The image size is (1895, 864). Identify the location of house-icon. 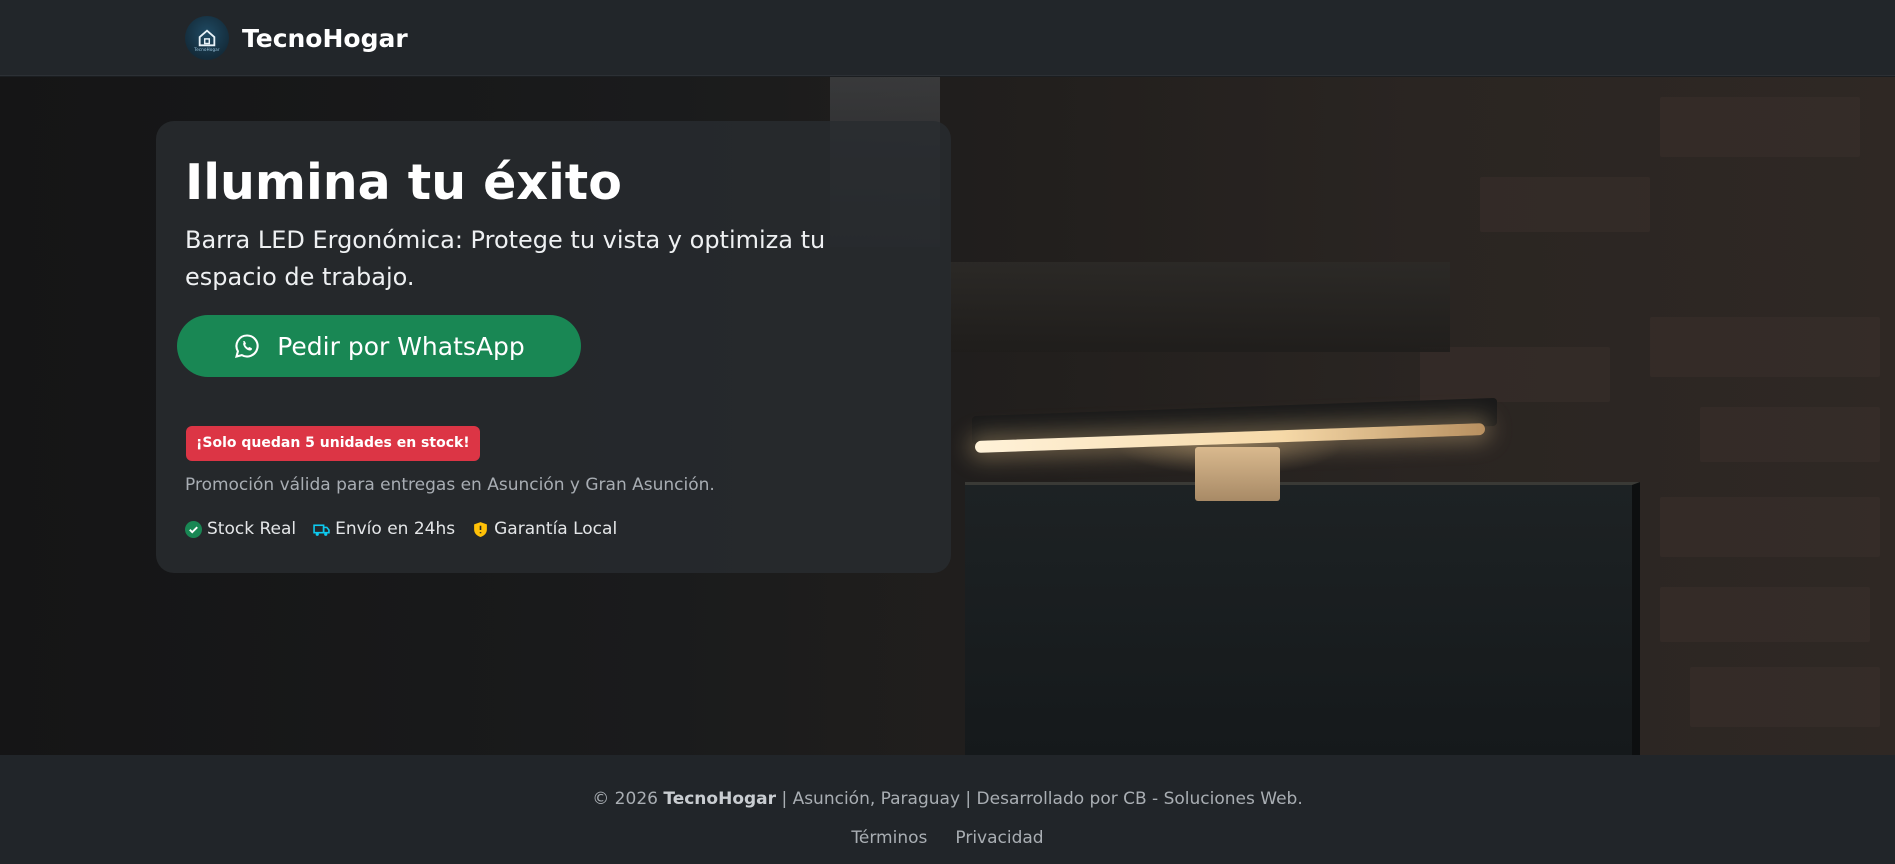
(207, 38).